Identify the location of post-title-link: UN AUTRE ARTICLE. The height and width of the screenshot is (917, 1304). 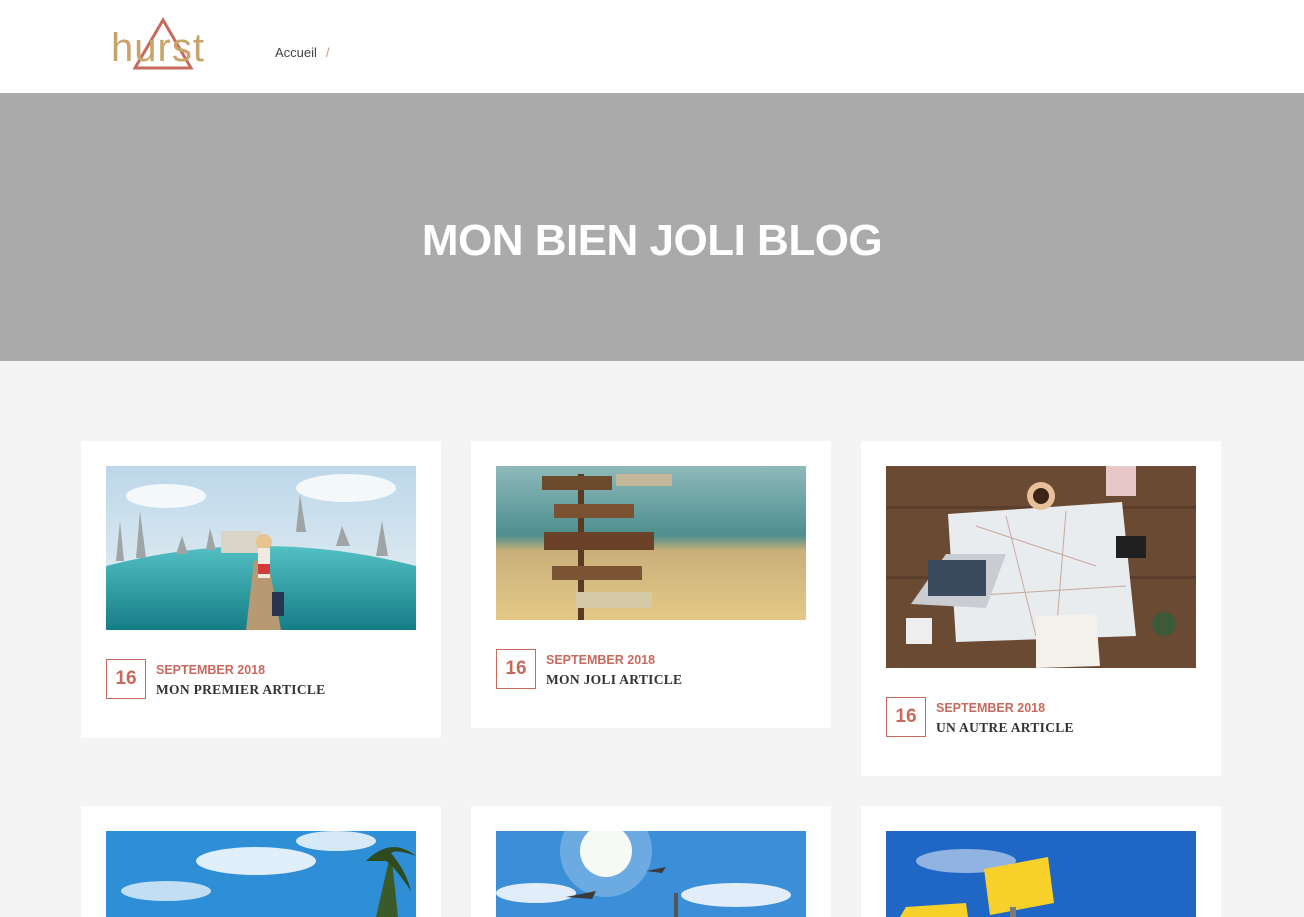
(1005, 728).